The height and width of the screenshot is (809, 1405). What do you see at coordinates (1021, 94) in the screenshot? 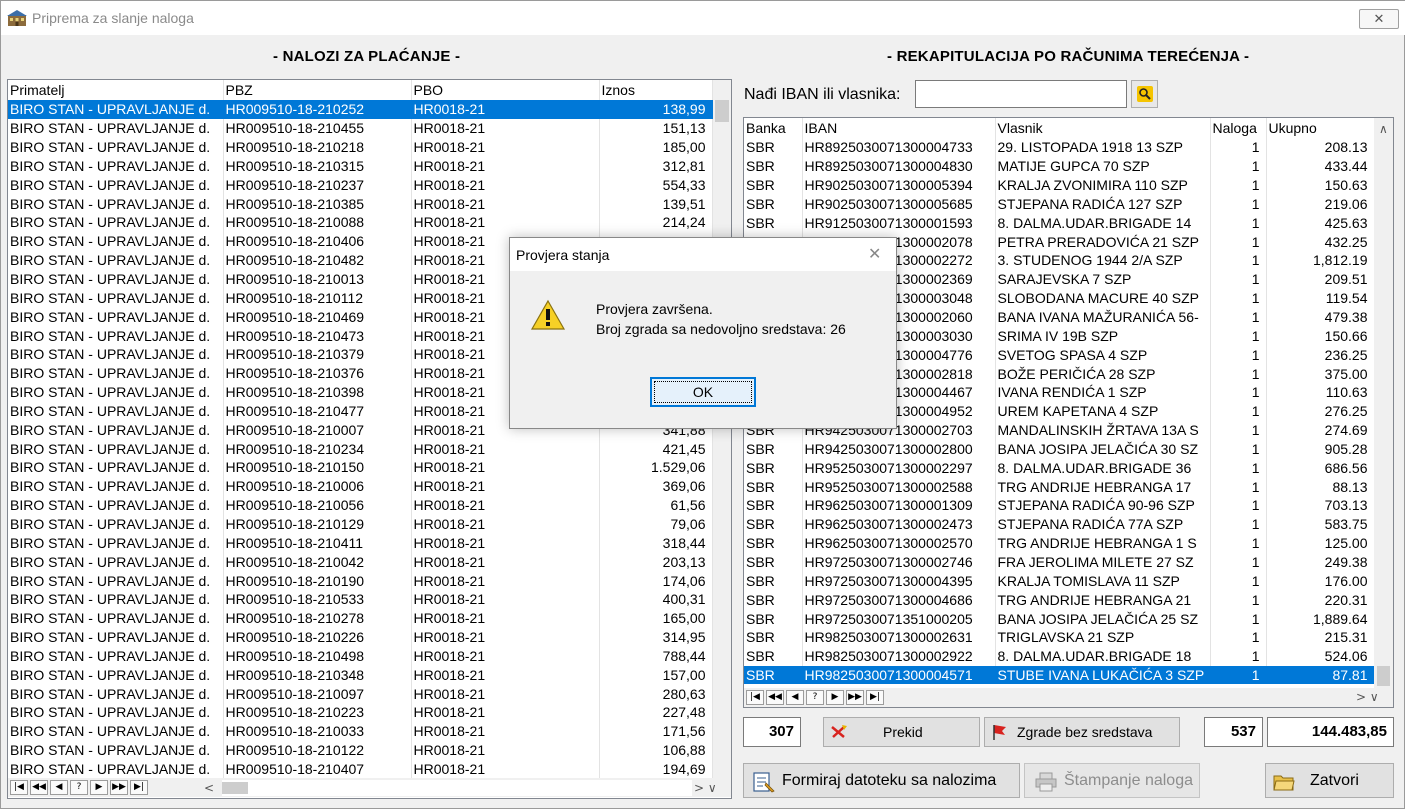
I see `search-input` at bounding box center [1021, 94].